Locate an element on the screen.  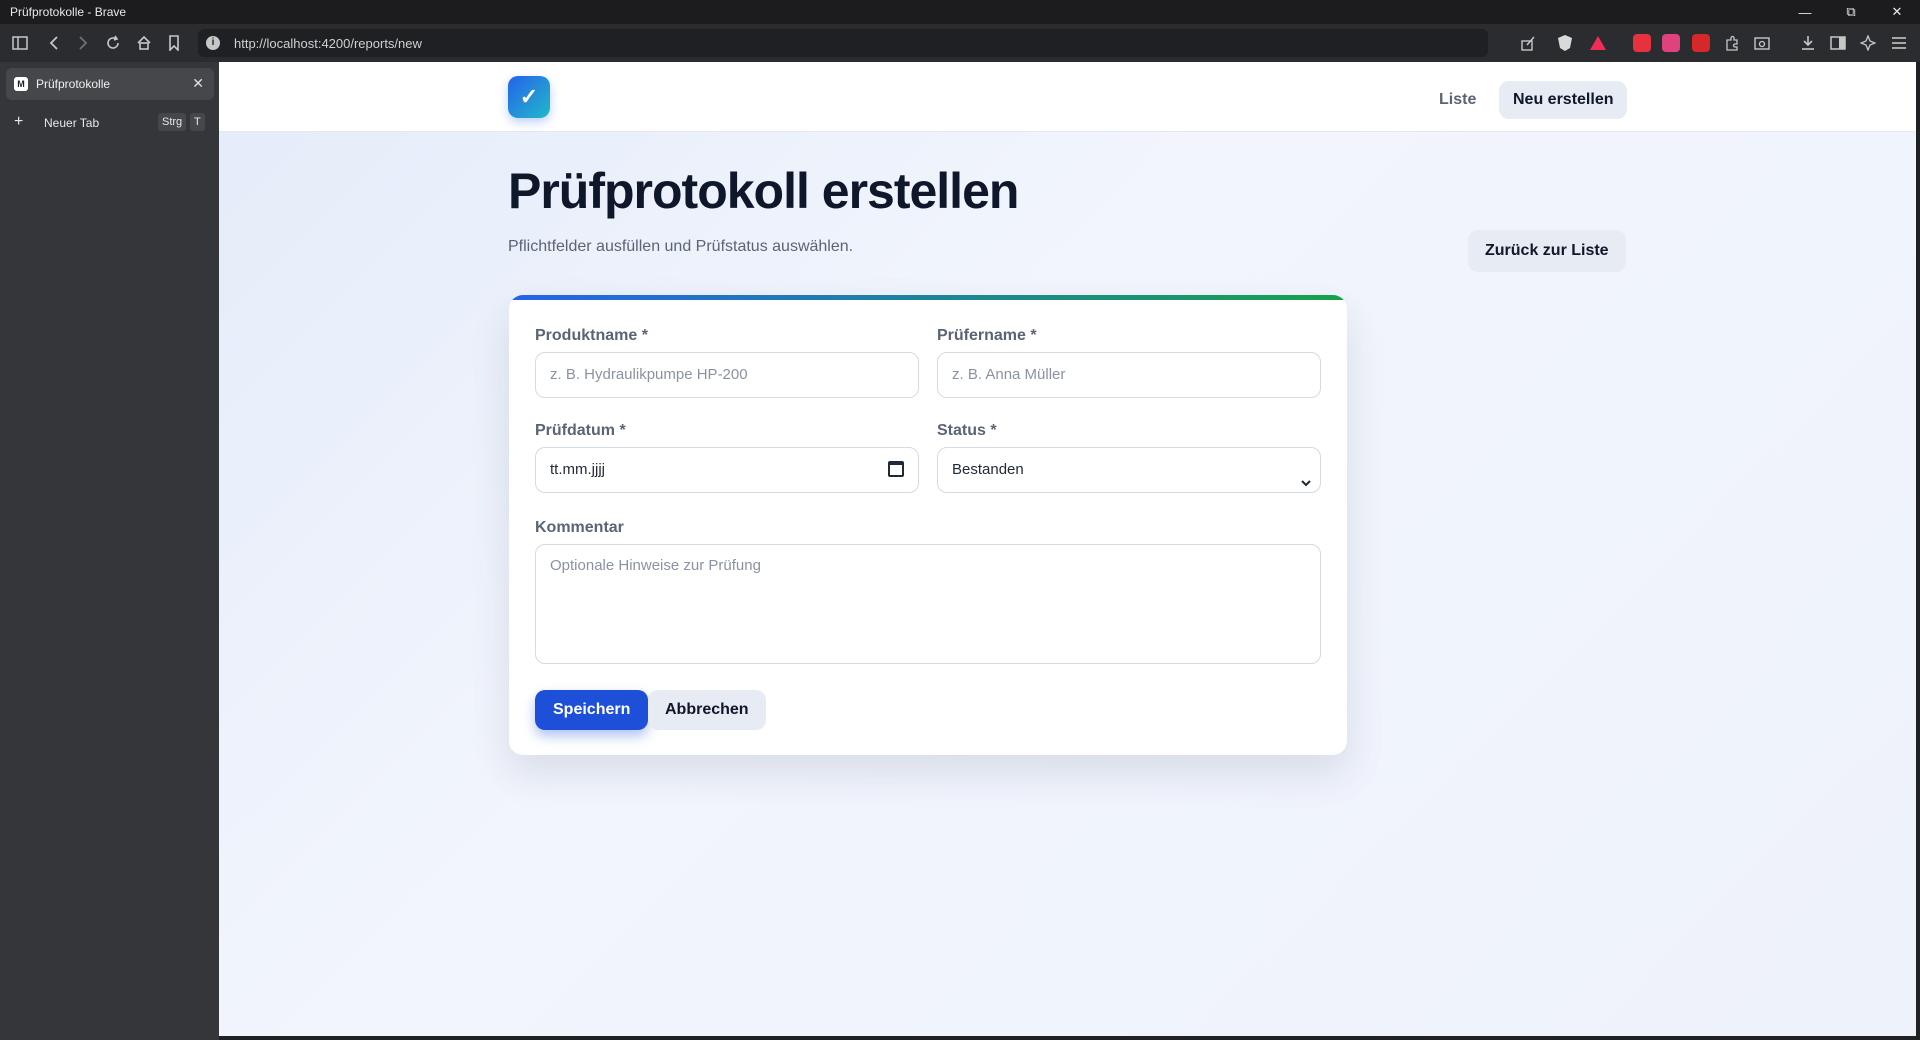
nav-link-neu-erstellen: Neu erstellen is located at coordinates (1563, 100).